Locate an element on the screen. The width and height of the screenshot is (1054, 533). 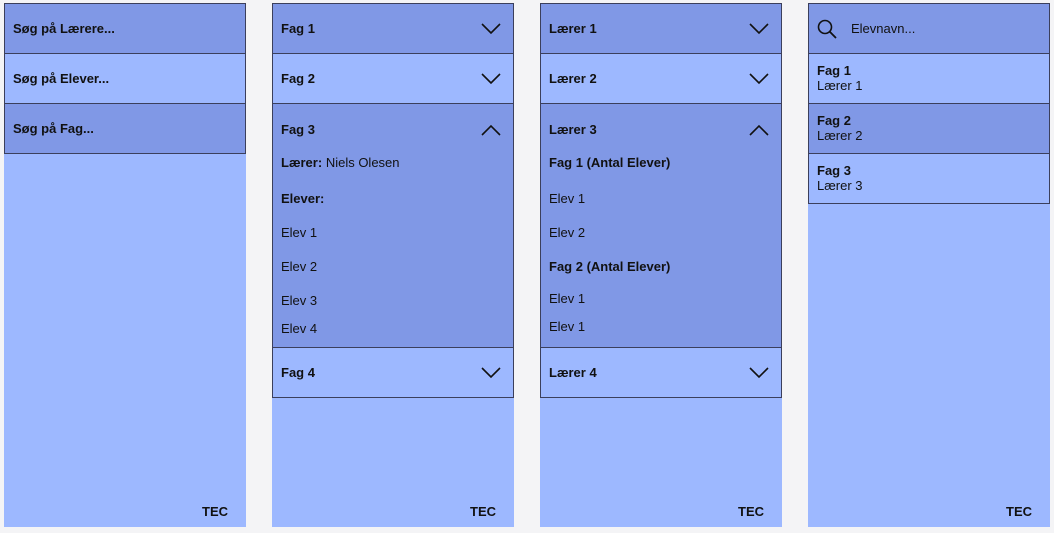
accordion-item-label: Fag 1 is located at coordinates (298, 28).